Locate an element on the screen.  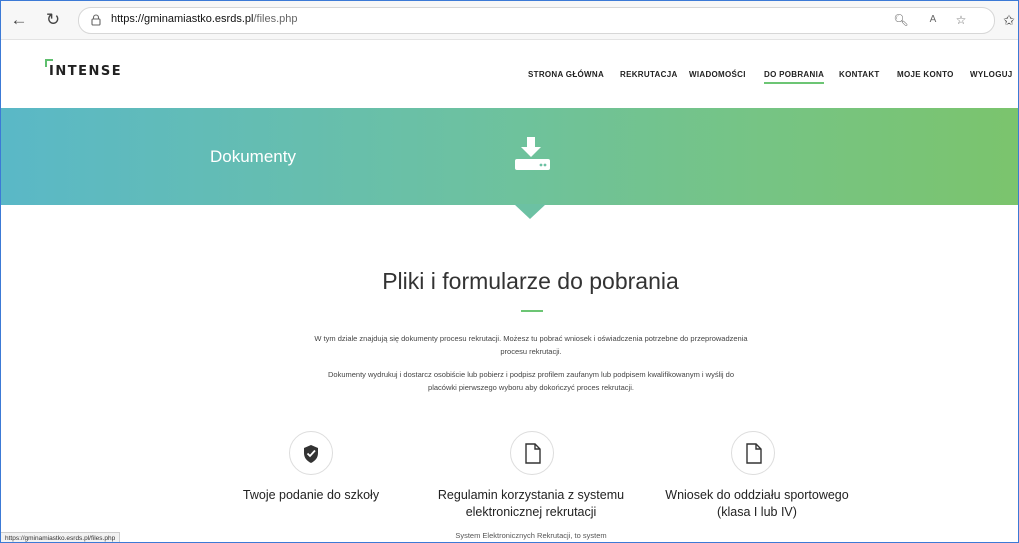
title-divider is located at coordinates (532, 311).